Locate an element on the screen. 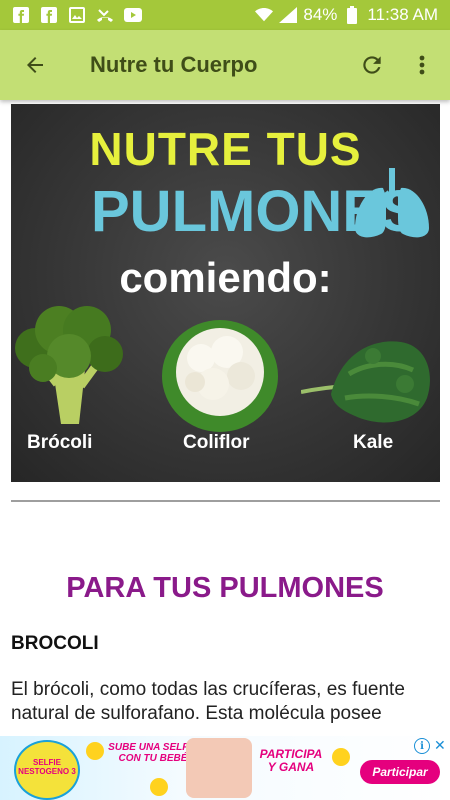  back-button is located at coordinates (35, 65).